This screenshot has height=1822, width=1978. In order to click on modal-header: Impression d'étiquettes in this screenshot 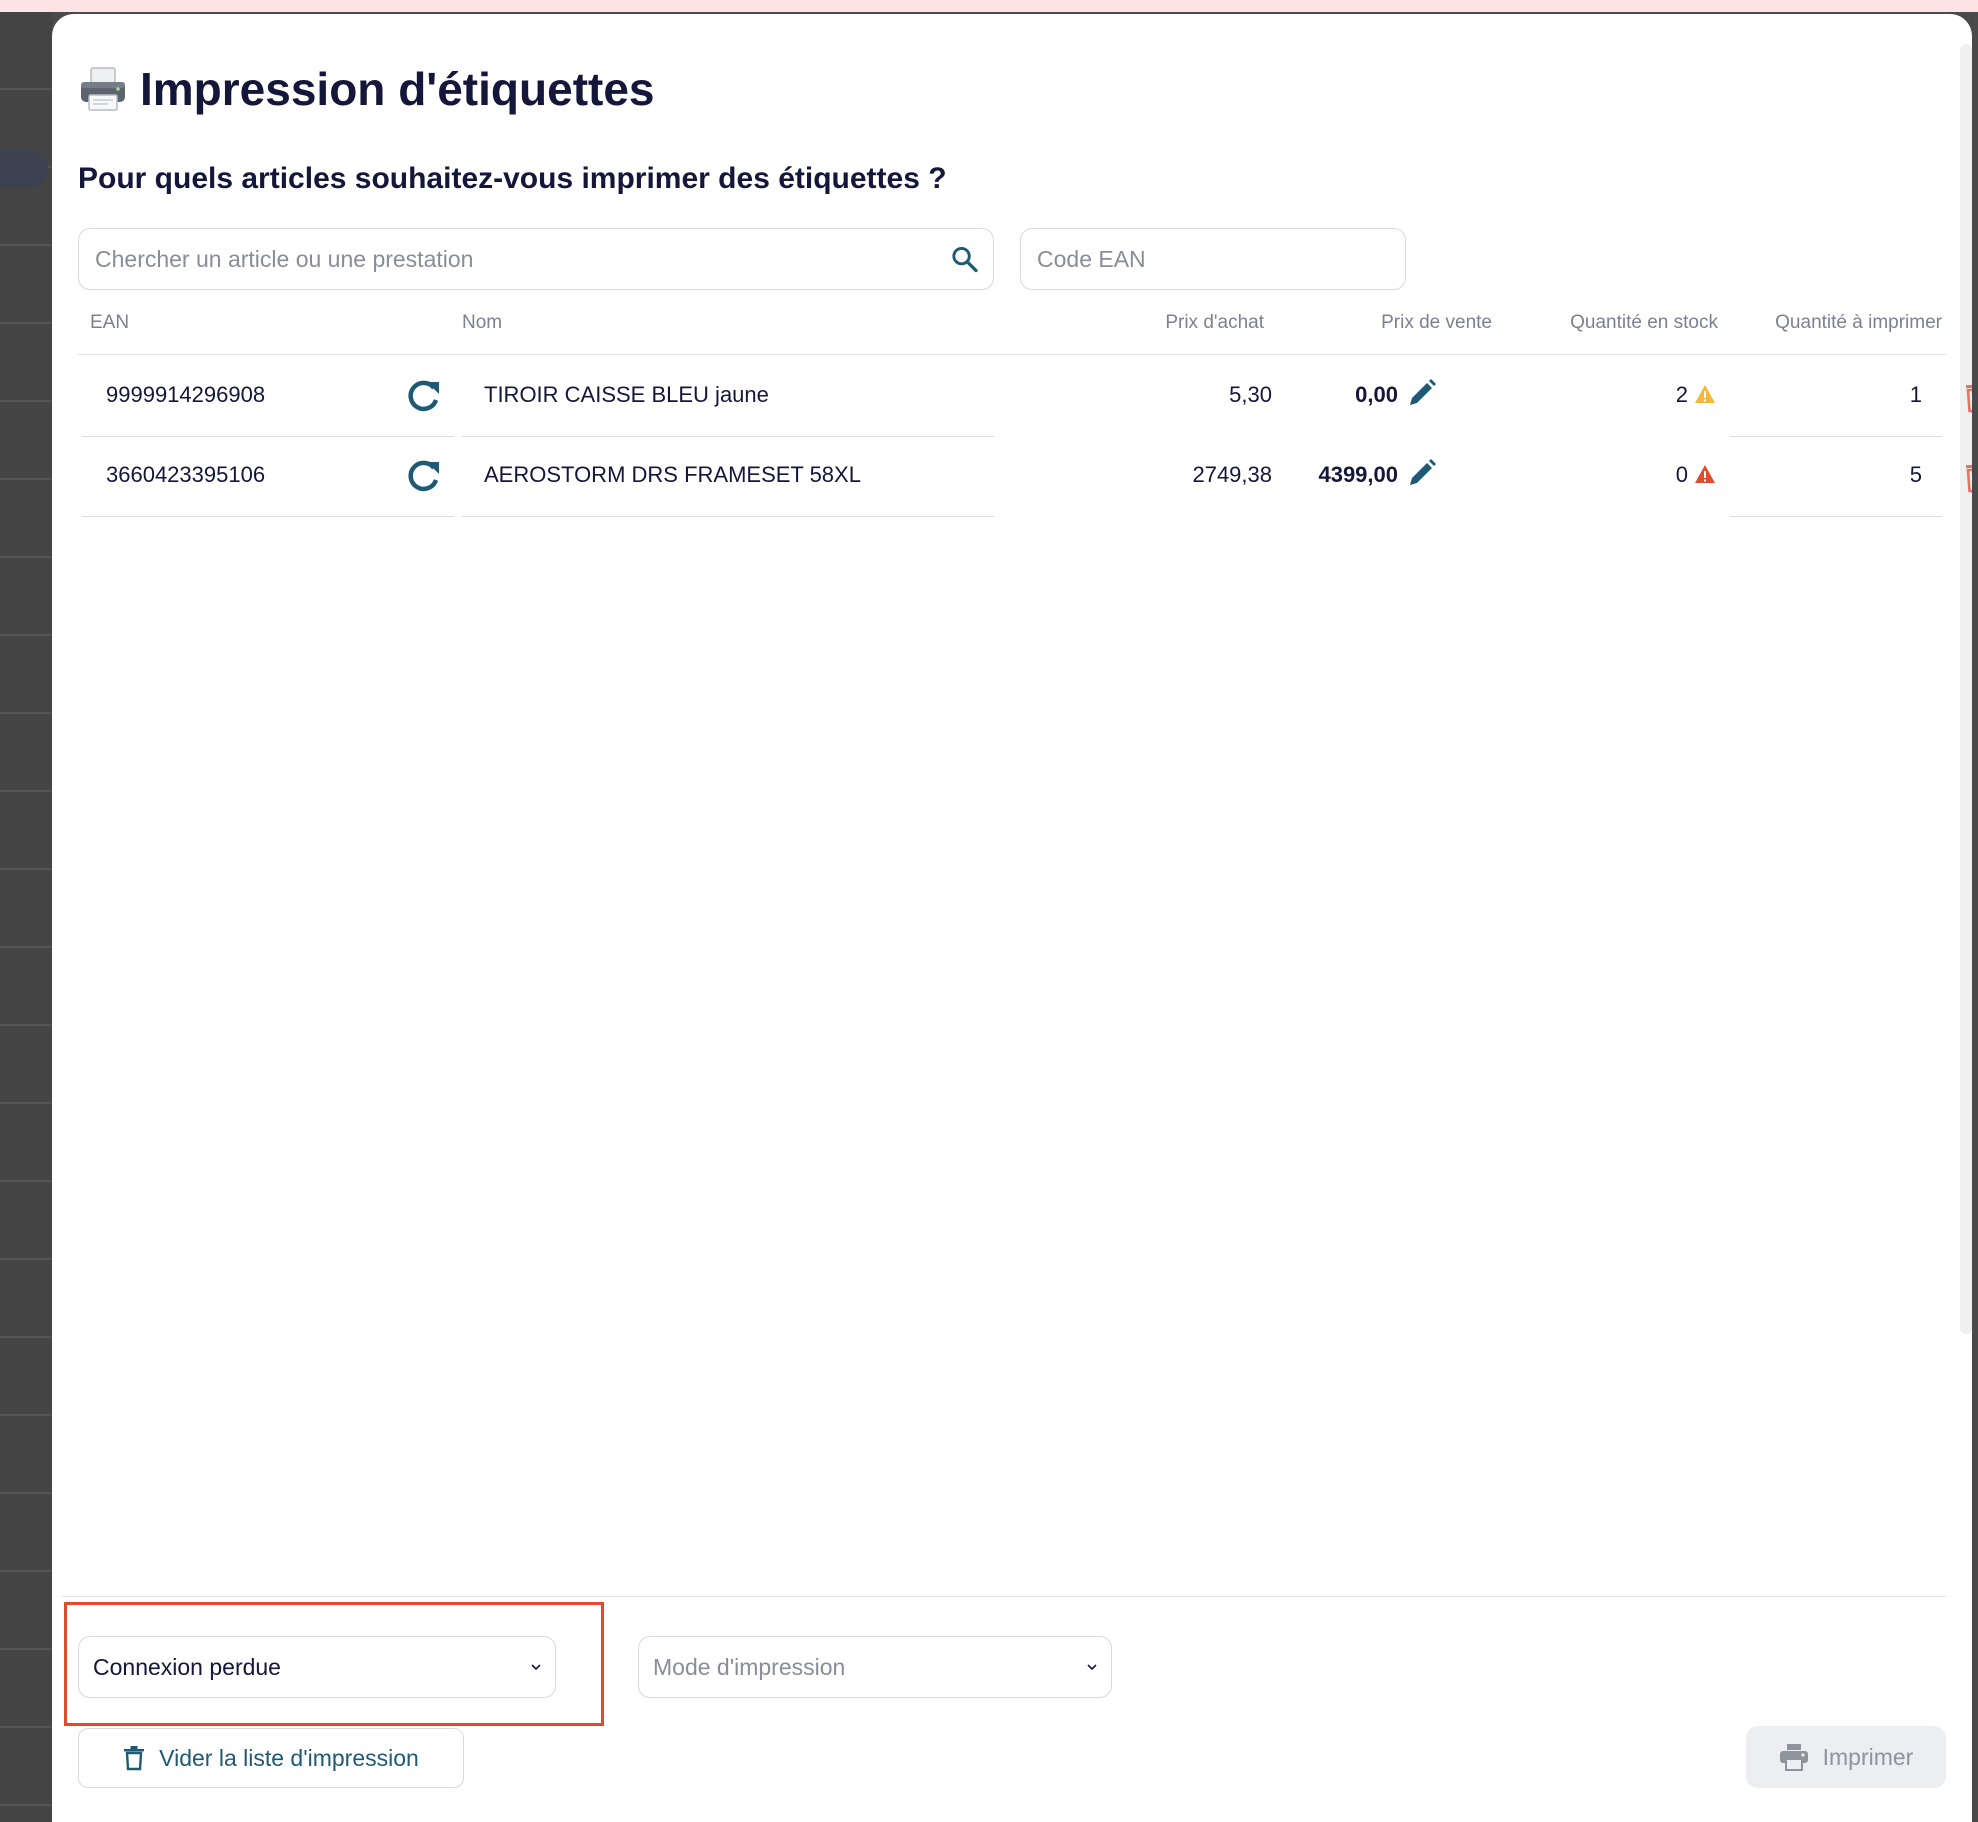, I will do `click(366, 89)`.